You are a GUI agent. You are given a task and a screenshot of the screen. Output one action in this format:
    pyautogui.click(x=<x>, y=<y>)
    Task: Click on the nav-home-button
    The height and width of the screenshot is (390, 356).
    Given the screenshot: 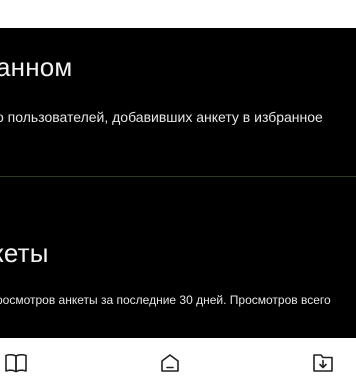 What is the action you would take?
    pyautogui.click(x=170, y=363)
    